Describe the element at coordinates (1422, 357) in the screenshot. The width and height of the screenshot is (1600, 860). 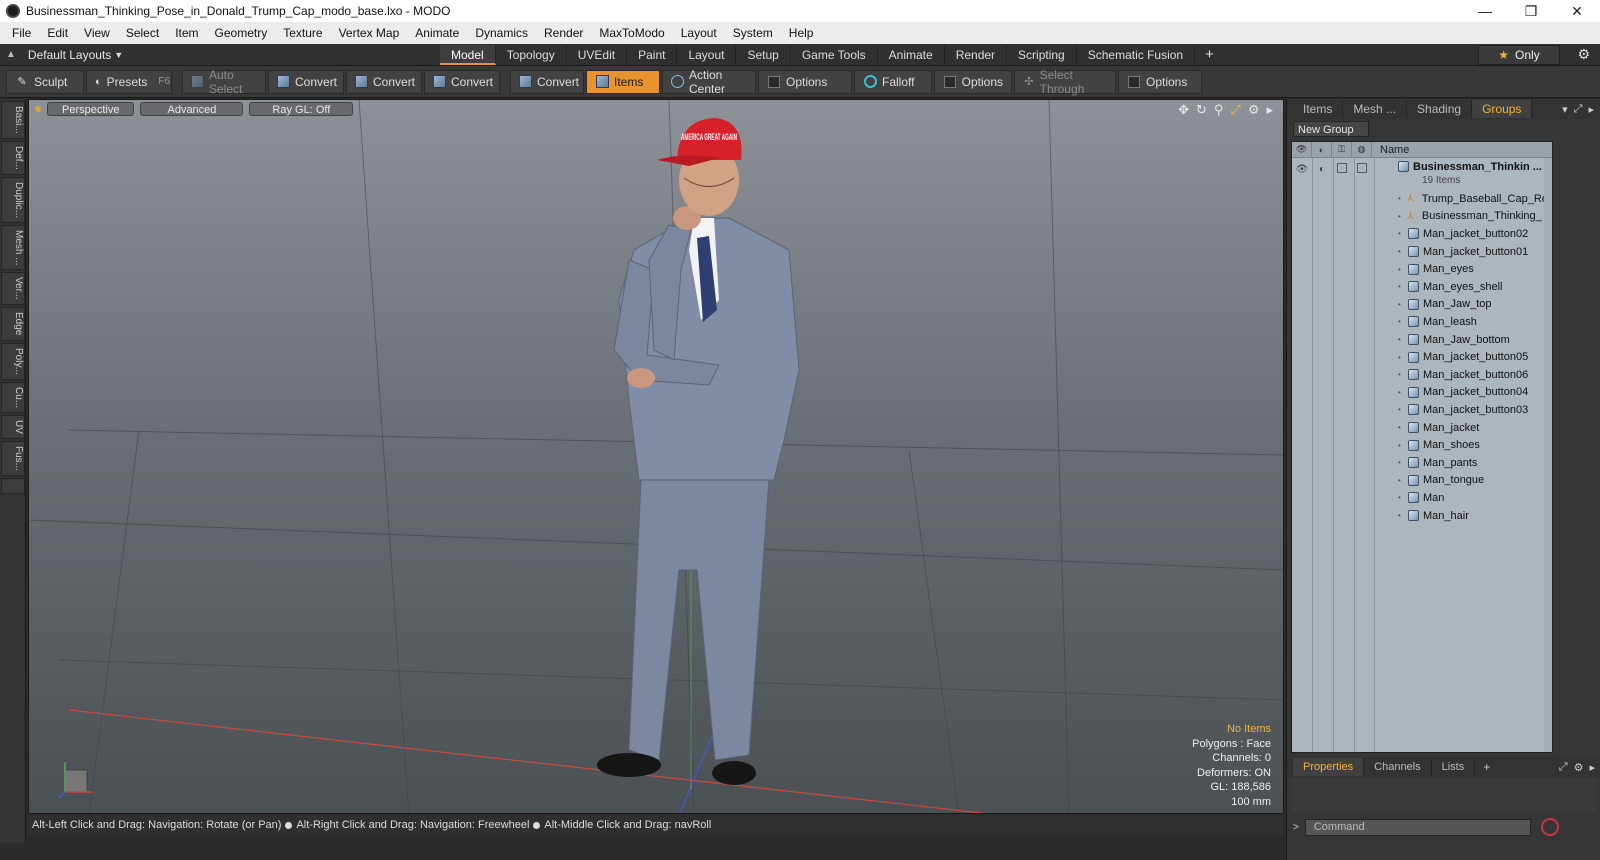
I see `list-item: • Man_jacket_button05` at that location.